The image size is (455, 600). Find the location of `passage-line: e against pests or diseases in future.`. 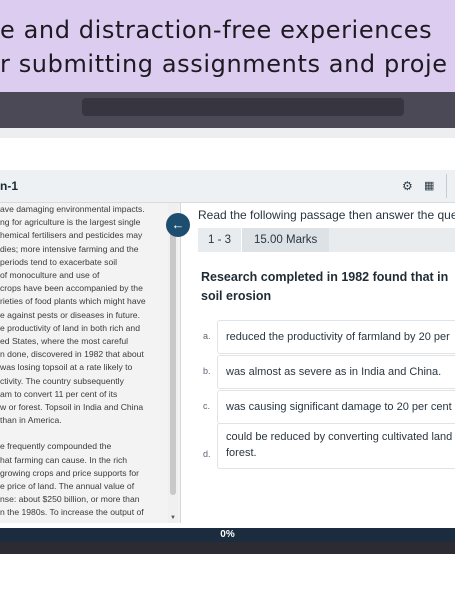

passage-line: e against pests or diseases in future. is located at coordinates (70, 314).